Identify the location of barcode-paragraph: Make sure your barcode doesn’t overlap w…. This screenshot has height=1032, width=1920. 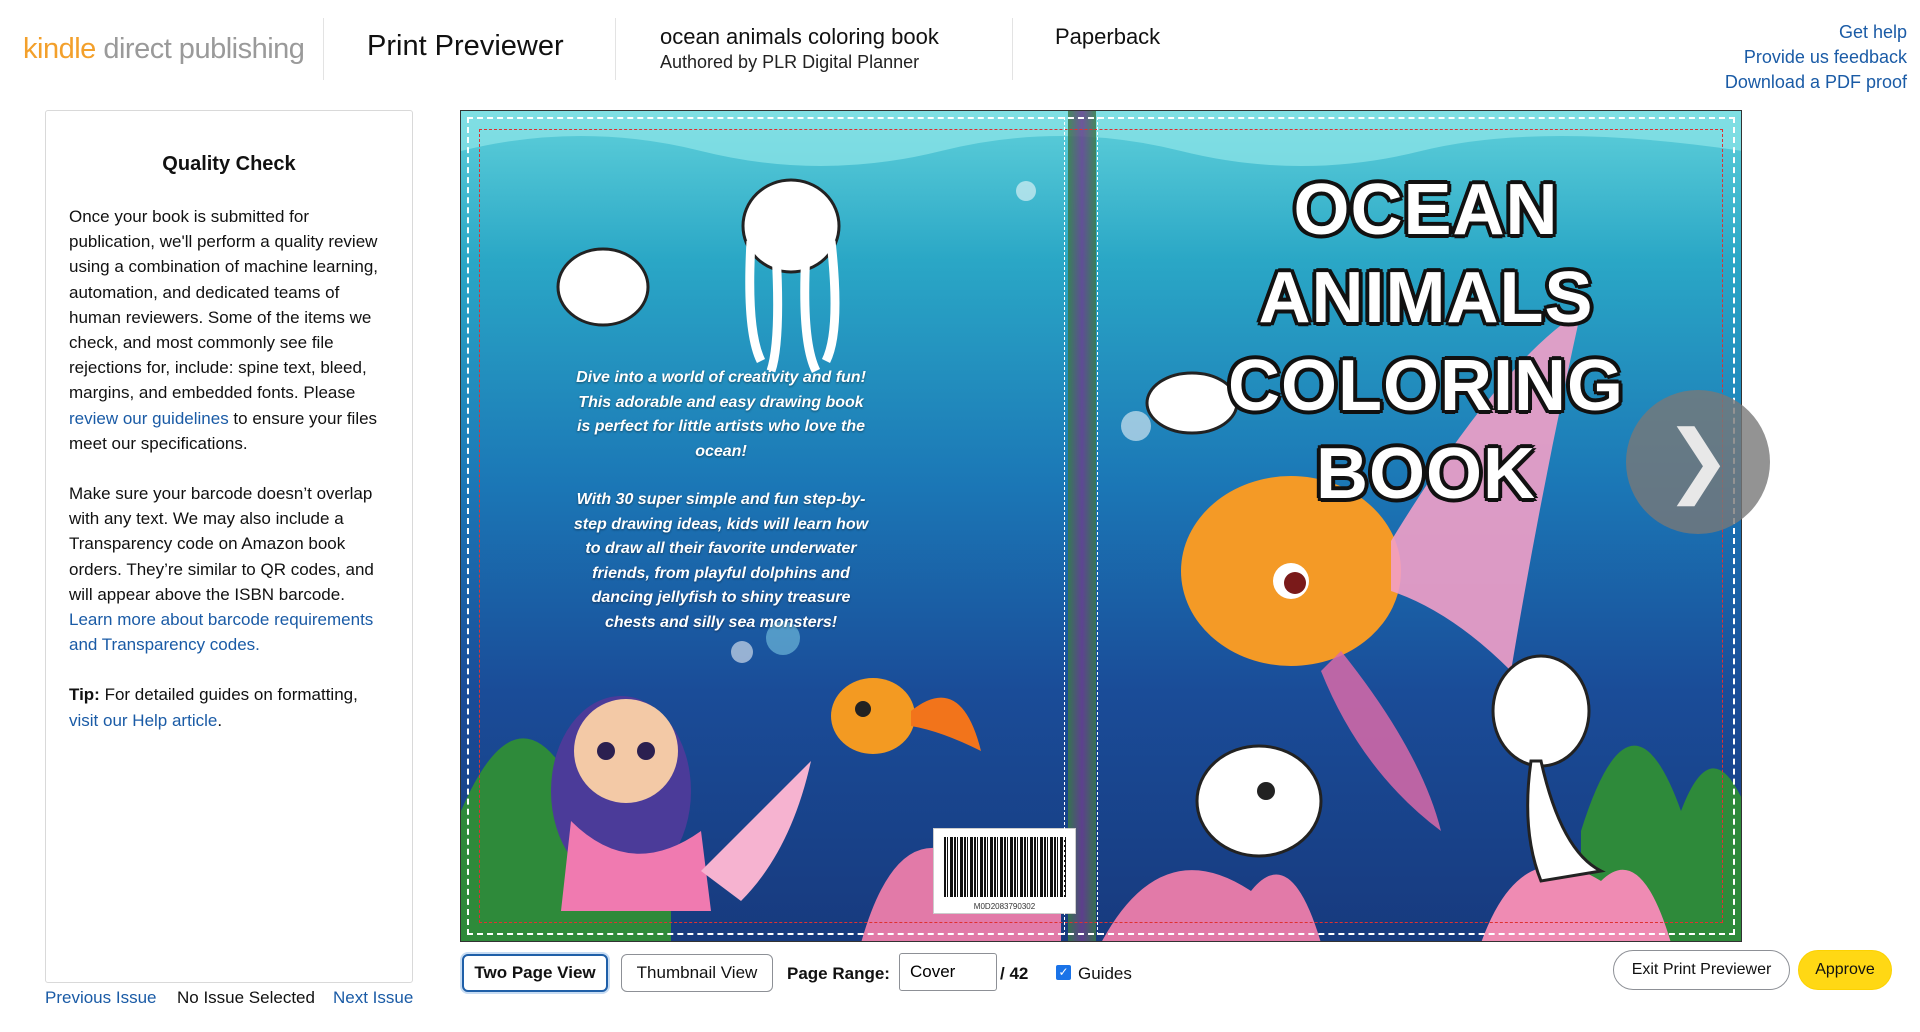
(229, 569).